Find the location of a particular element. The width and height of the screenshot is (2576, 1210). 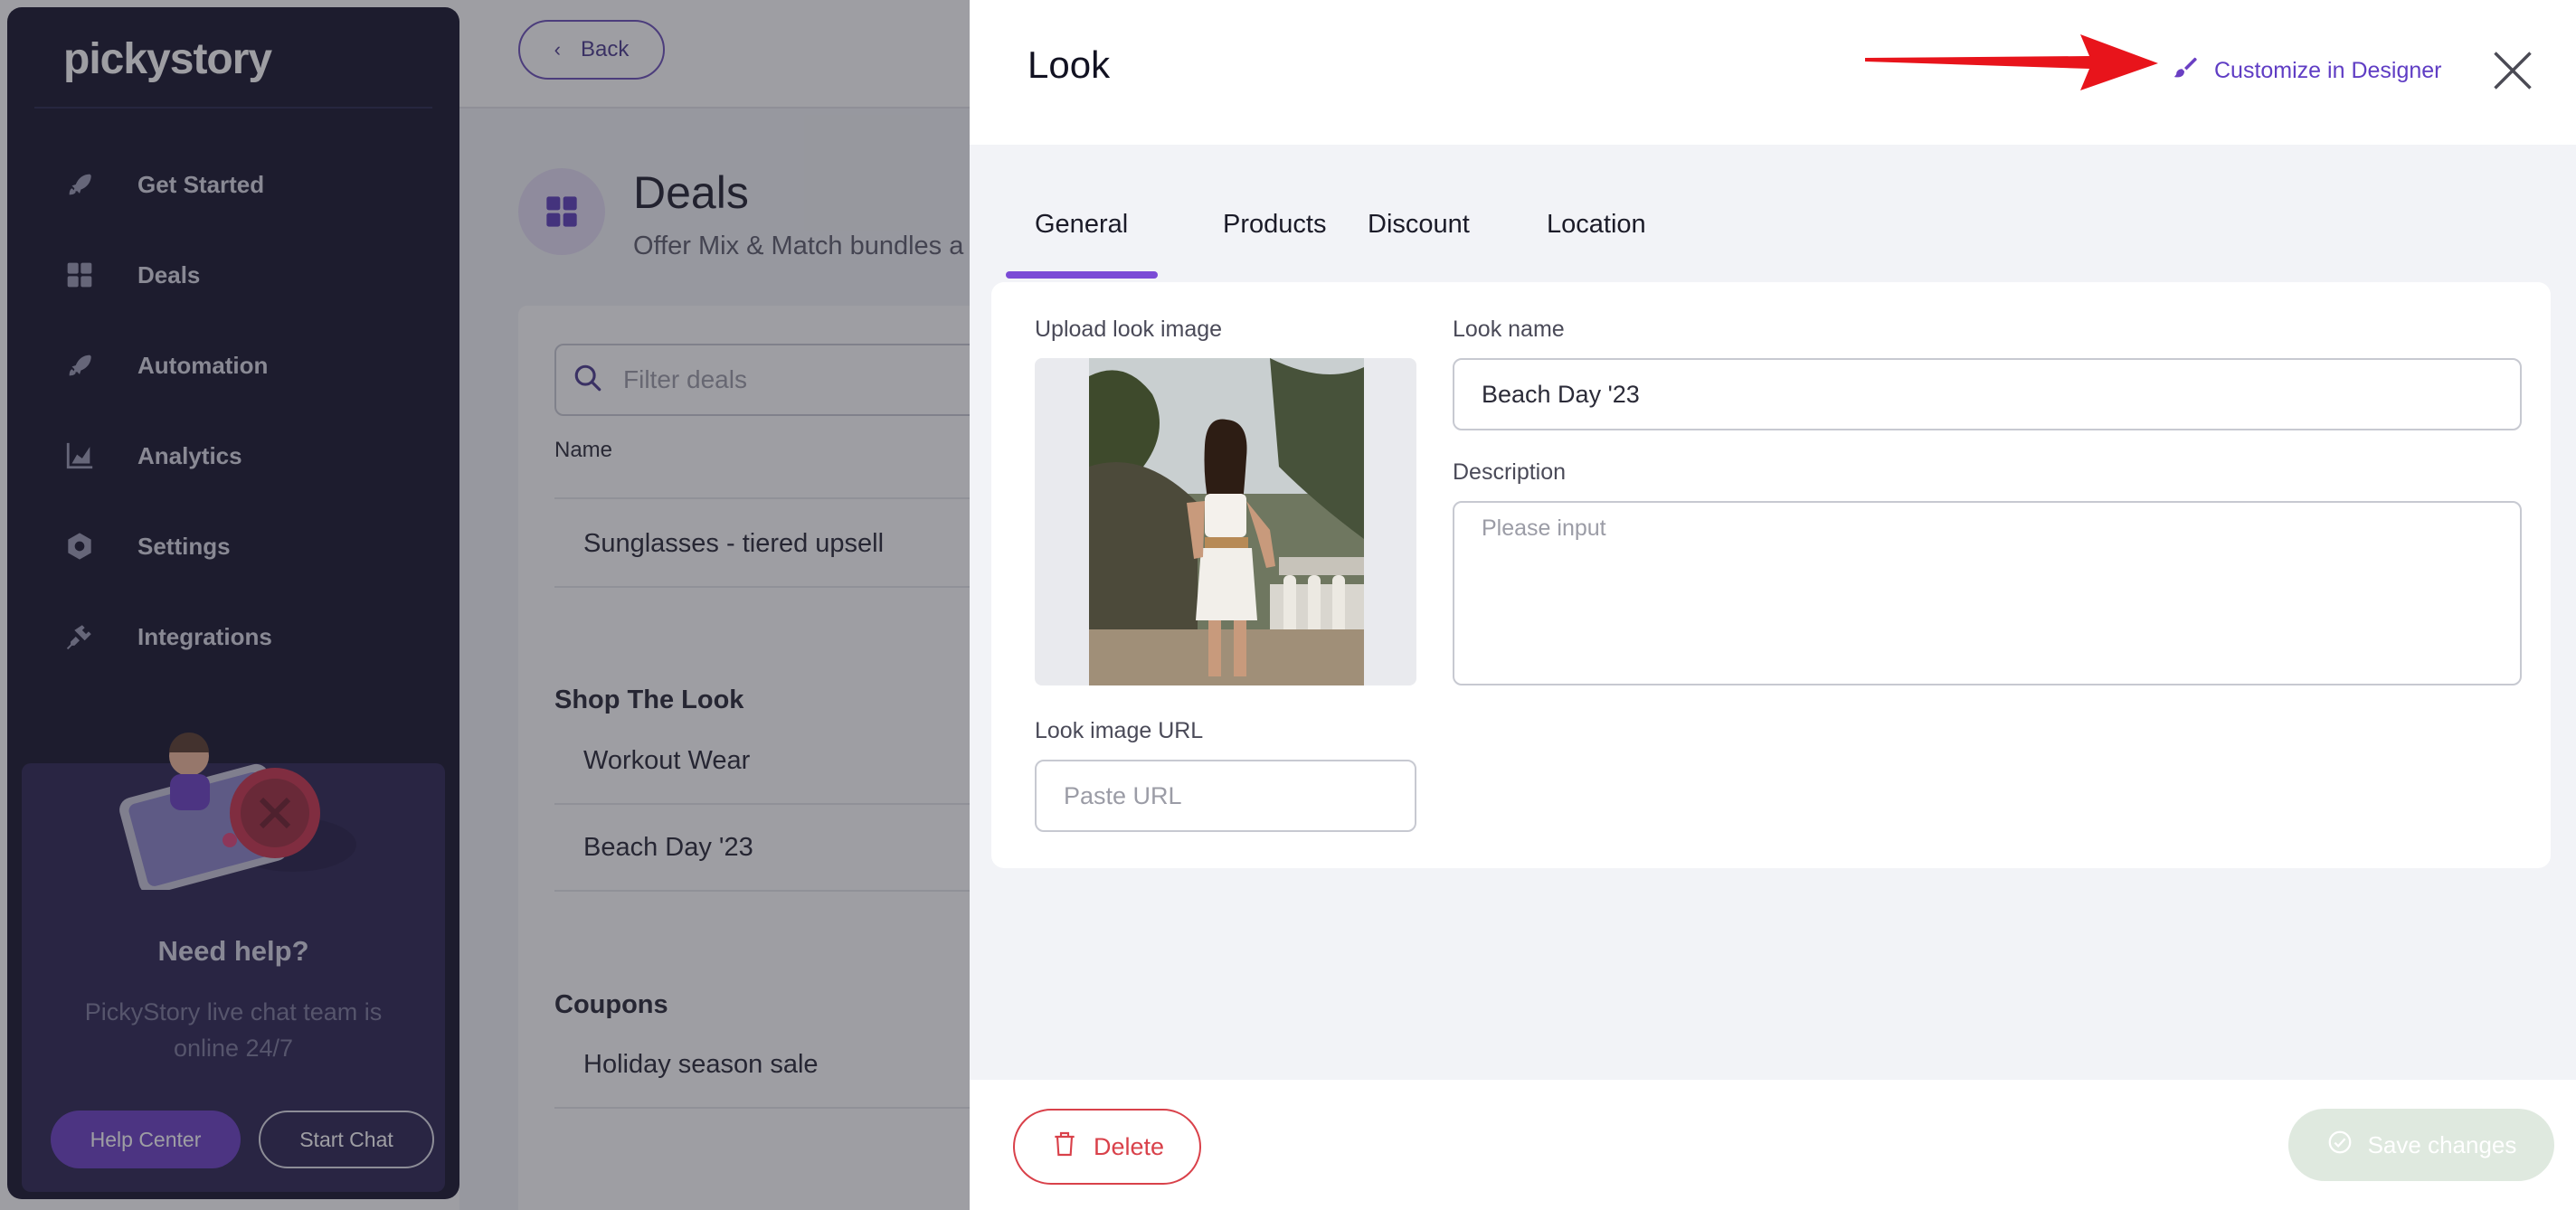

look-image-preview is located at coordinates (1227, 521).